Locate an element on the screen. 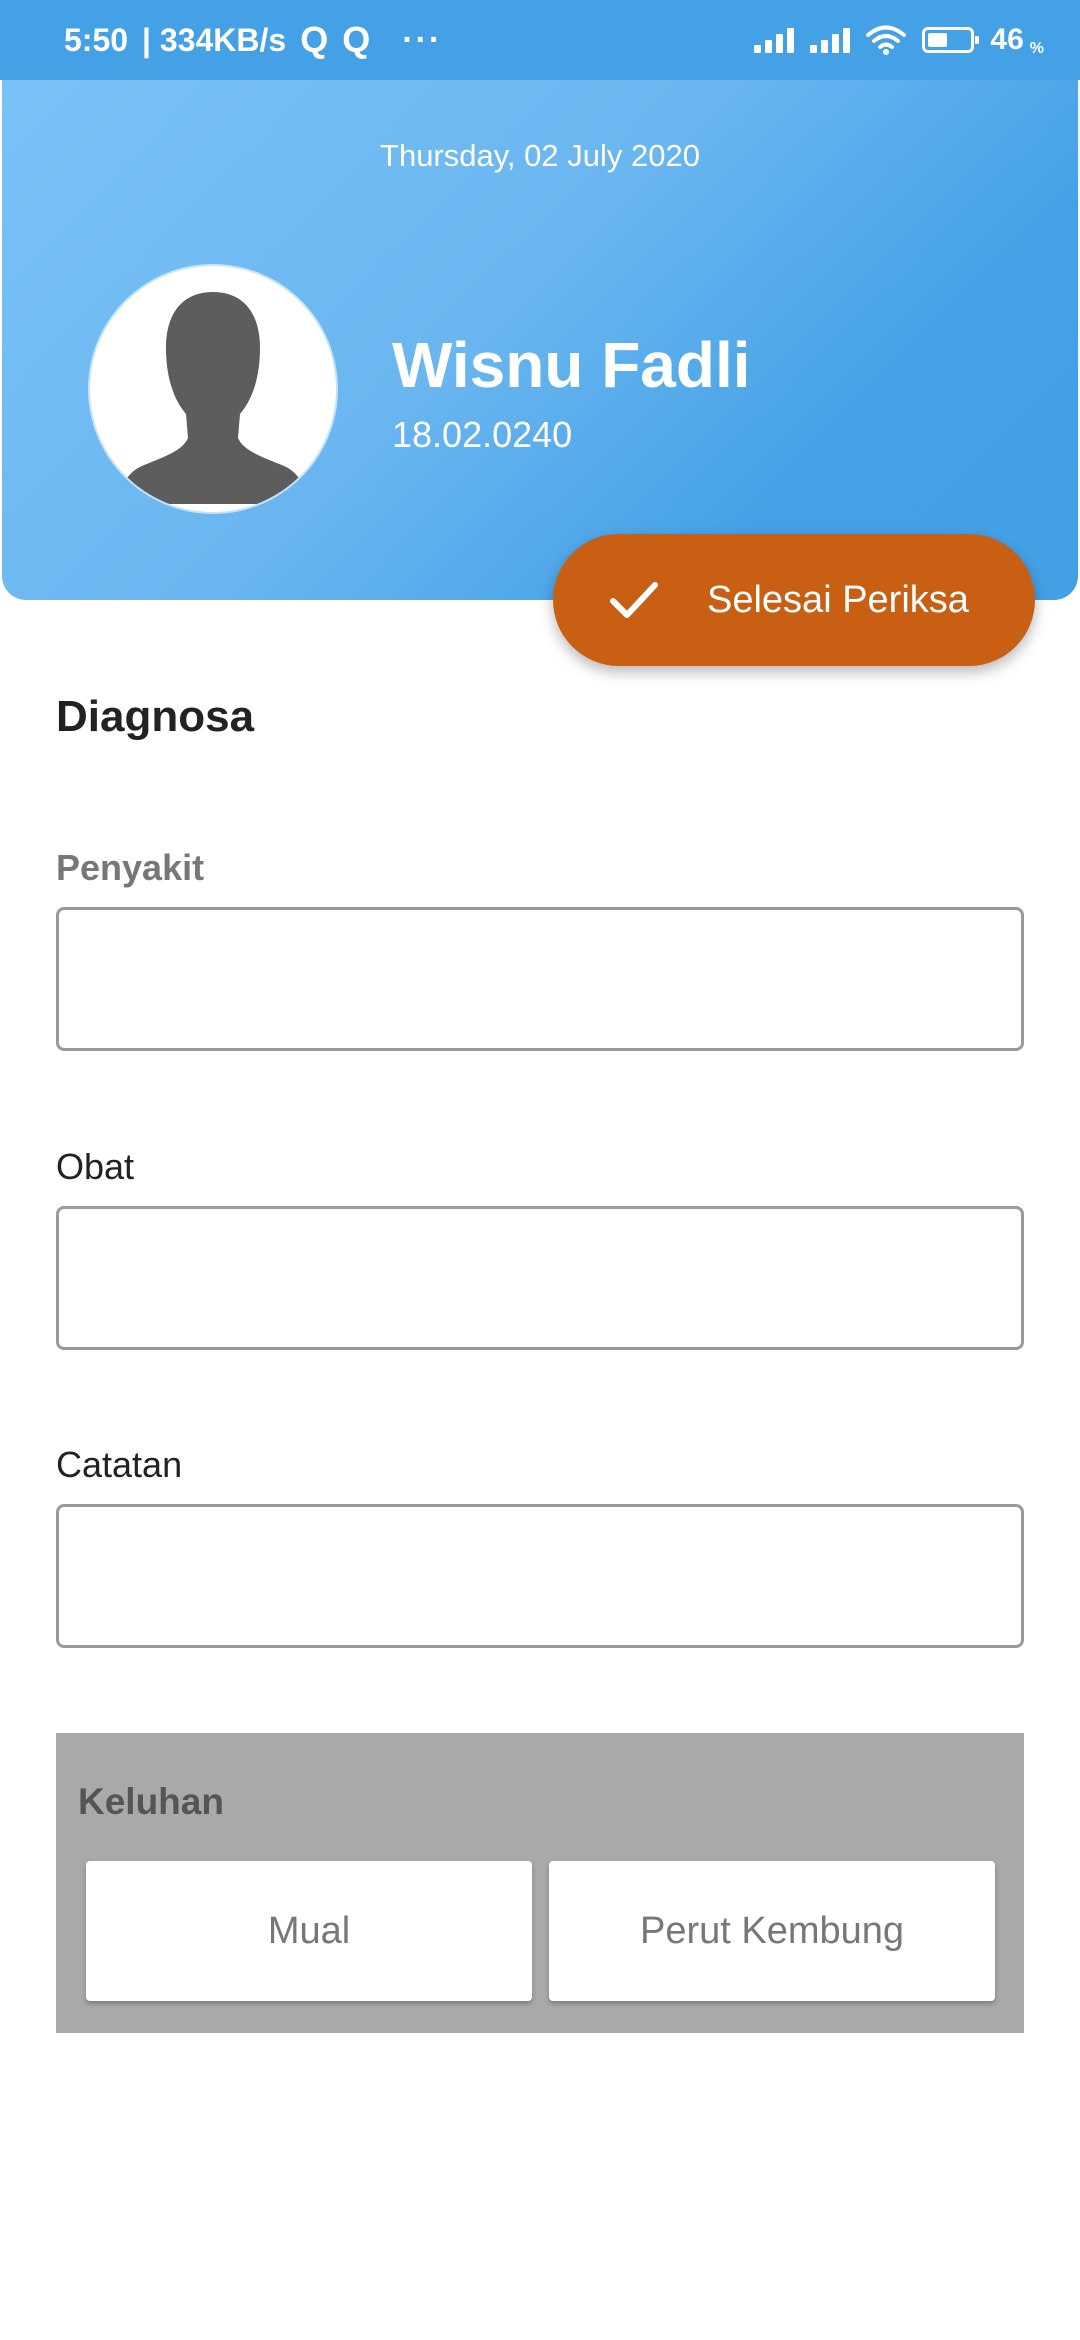 The width and height of the screenshot is (1080, 2340). battery-level is located at coordinates (937, 40).